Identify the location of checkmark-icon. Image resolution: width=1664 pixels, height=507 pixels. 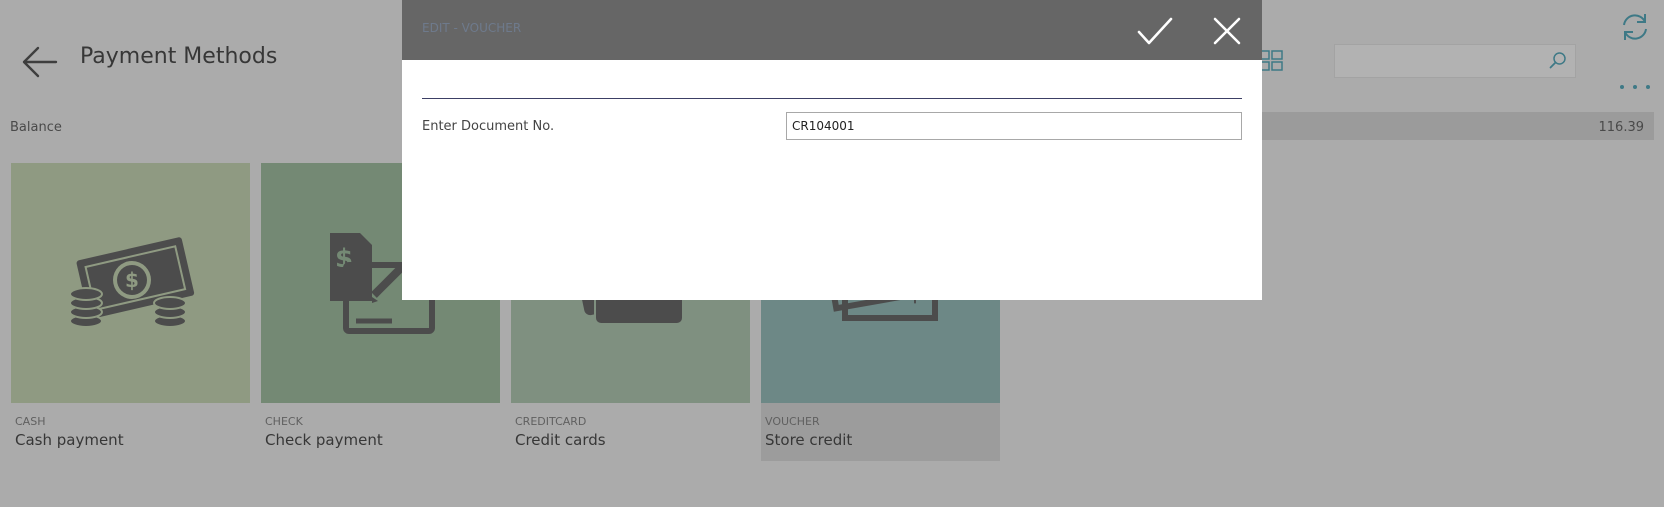
(1155, 31).